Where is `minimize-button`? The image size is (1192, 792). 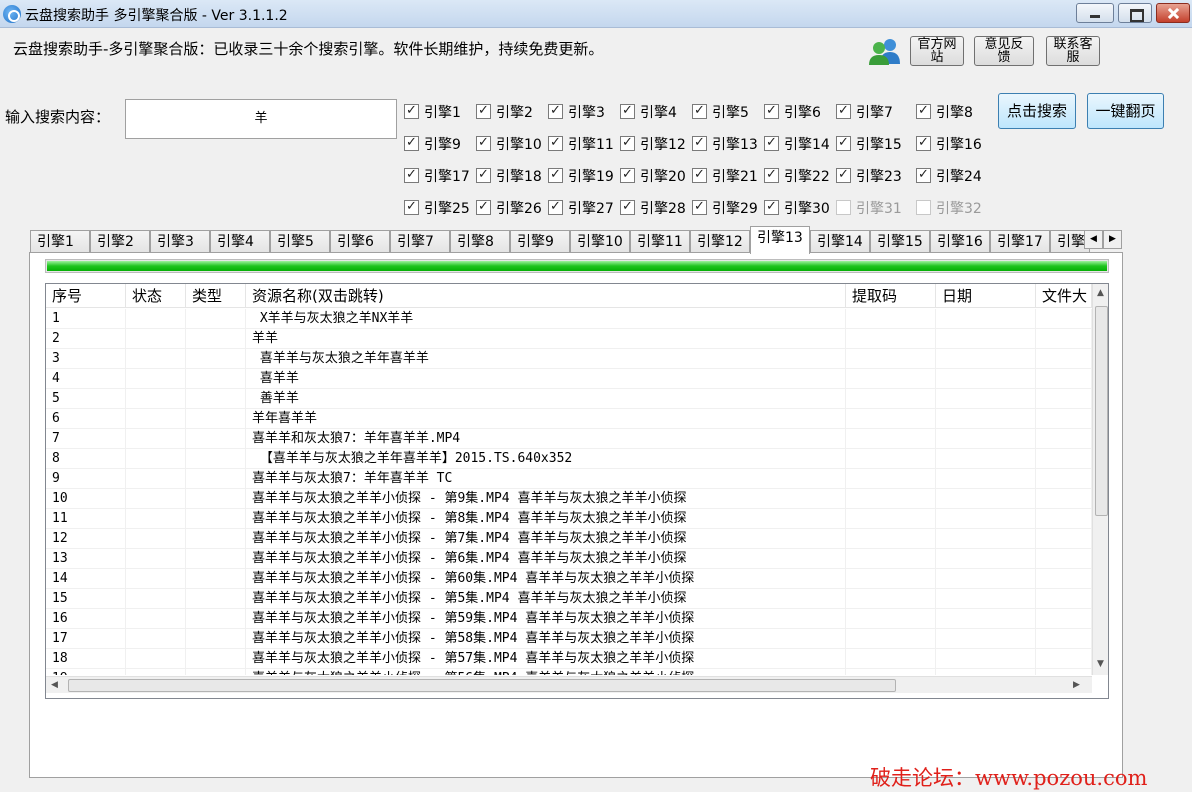
minimize-button is located at coordinates (1095, 13).